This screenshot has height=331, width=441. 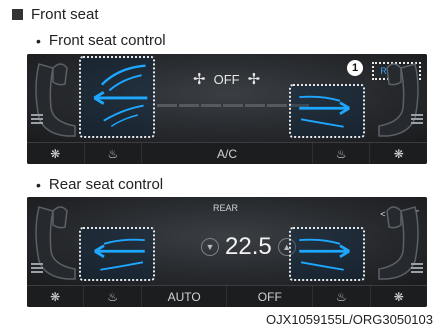 I want to click on off-button: OFF, so click(x=270, y=296).